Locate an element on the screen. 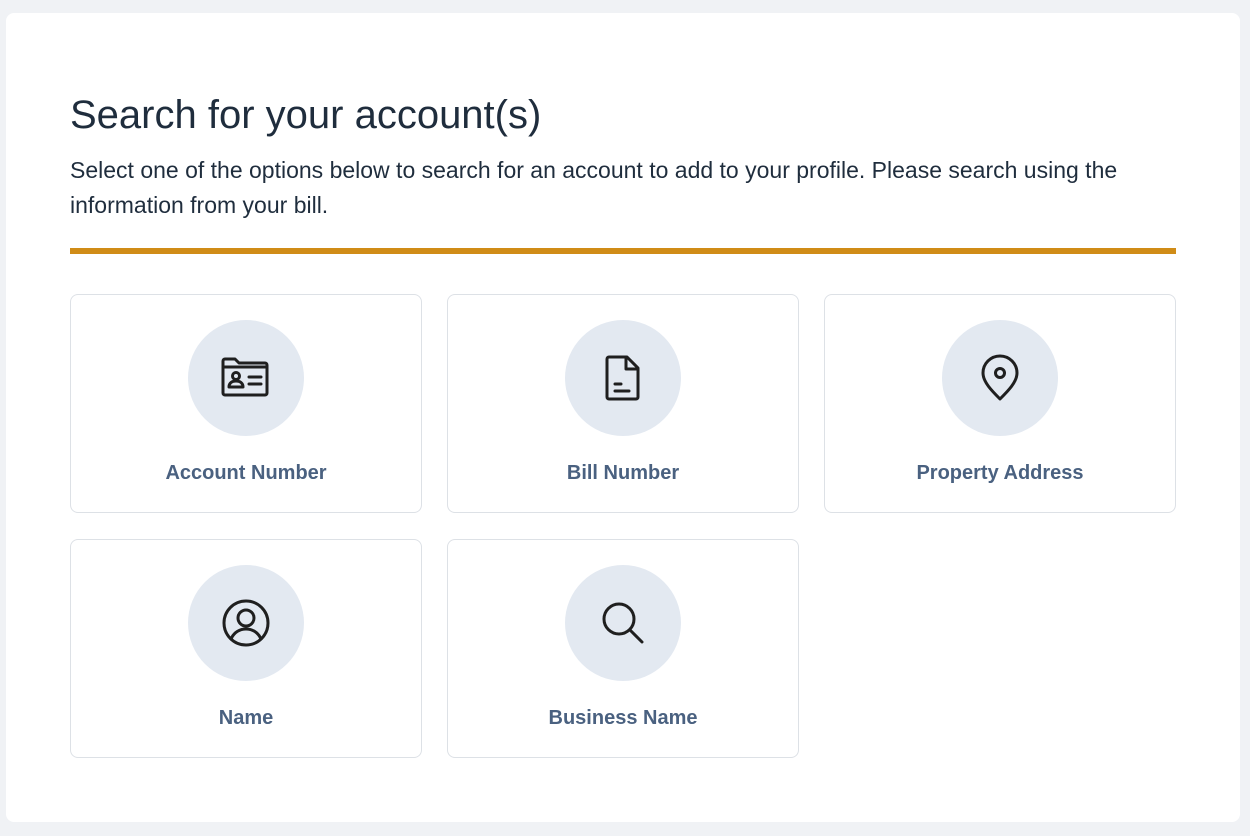 This screenshot has width=1250, height=836. option-card-property-address: Property Address is located at coordinates (1000, 403).